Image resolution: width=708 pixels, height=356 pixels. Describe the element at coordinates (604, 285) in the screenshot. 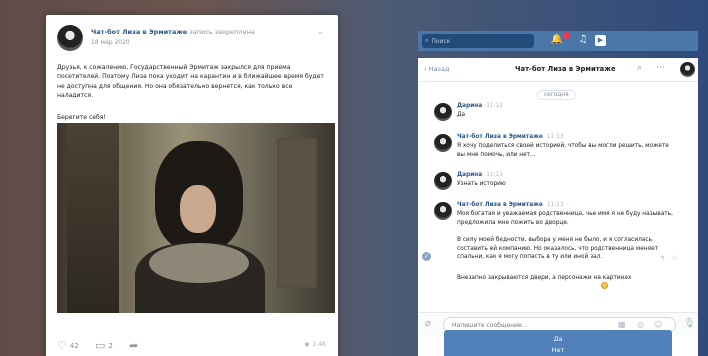

I see `mouse-cursor` at that location.